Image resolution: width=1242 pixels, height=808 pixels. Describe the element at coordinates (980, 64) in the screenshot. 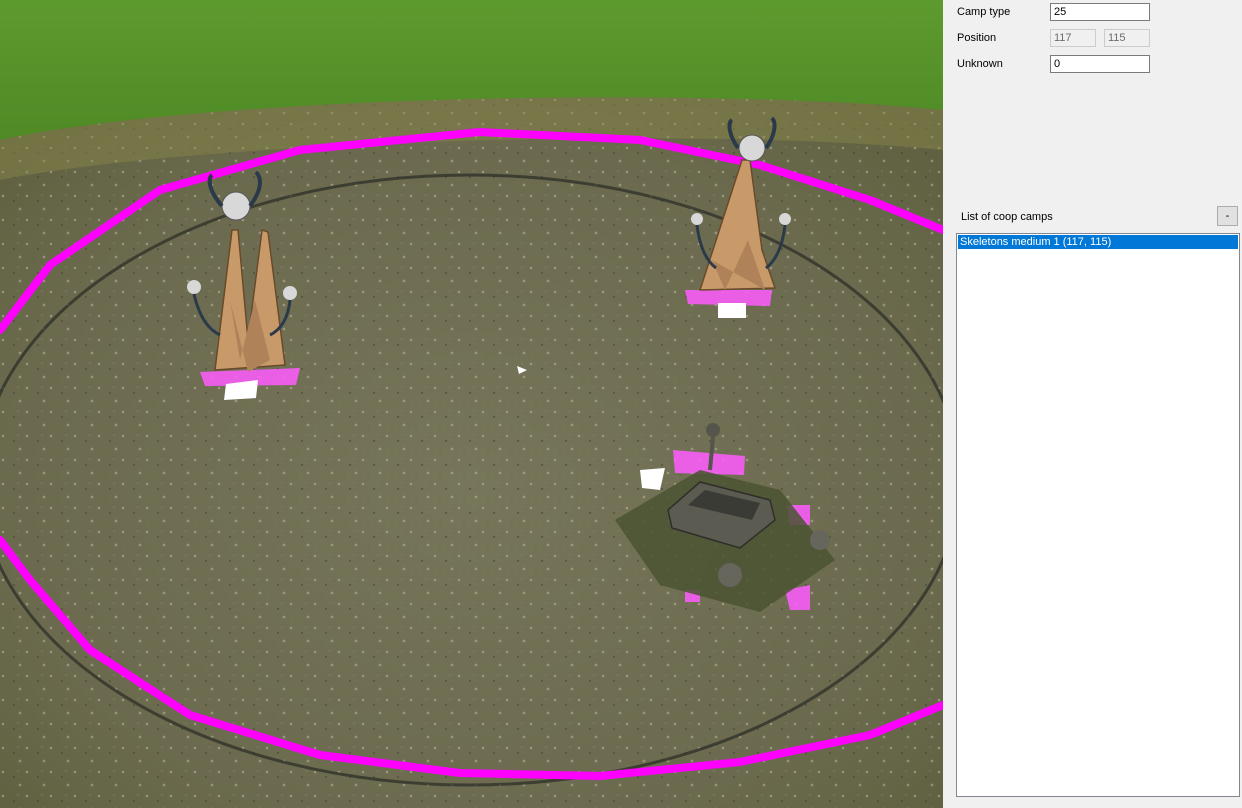

I see `unknown-label: Unknown` at that location.